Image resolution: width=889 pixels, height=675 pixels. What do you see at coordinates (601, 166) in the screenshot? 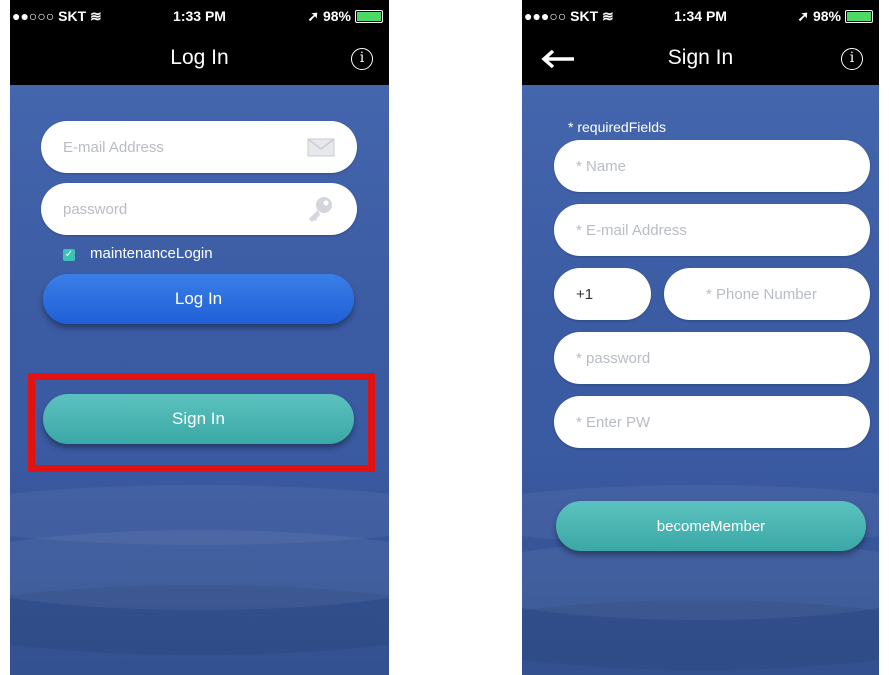
I see `name-placeholder: * Name` at bounding box center [601, 166].